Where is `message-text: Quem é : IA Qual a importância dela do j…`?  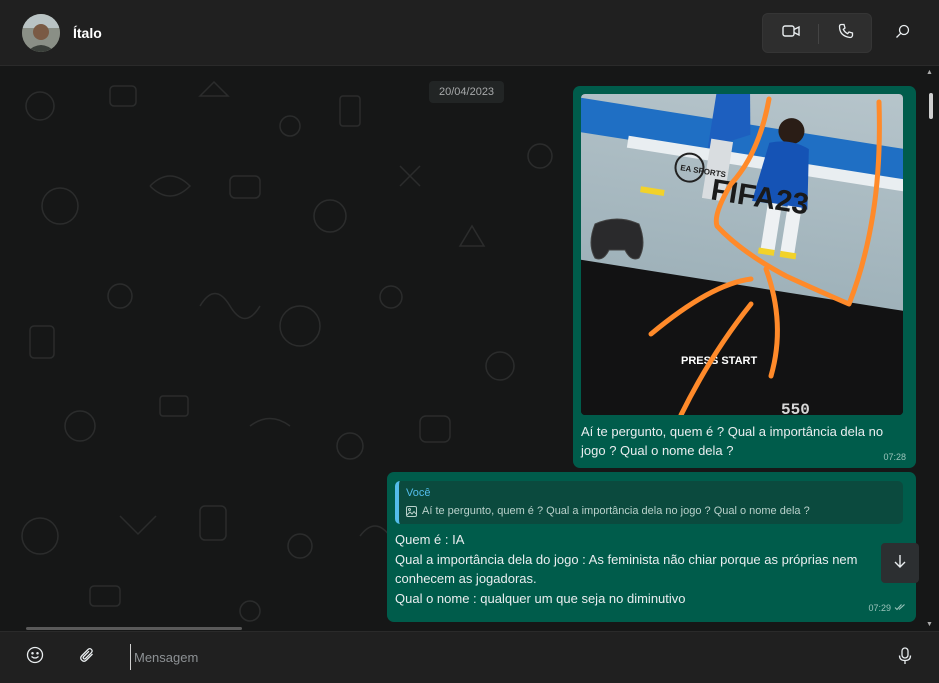
message-text: Quem é : IA Qual a importância dela do j… is located at coordinates (647, 569).